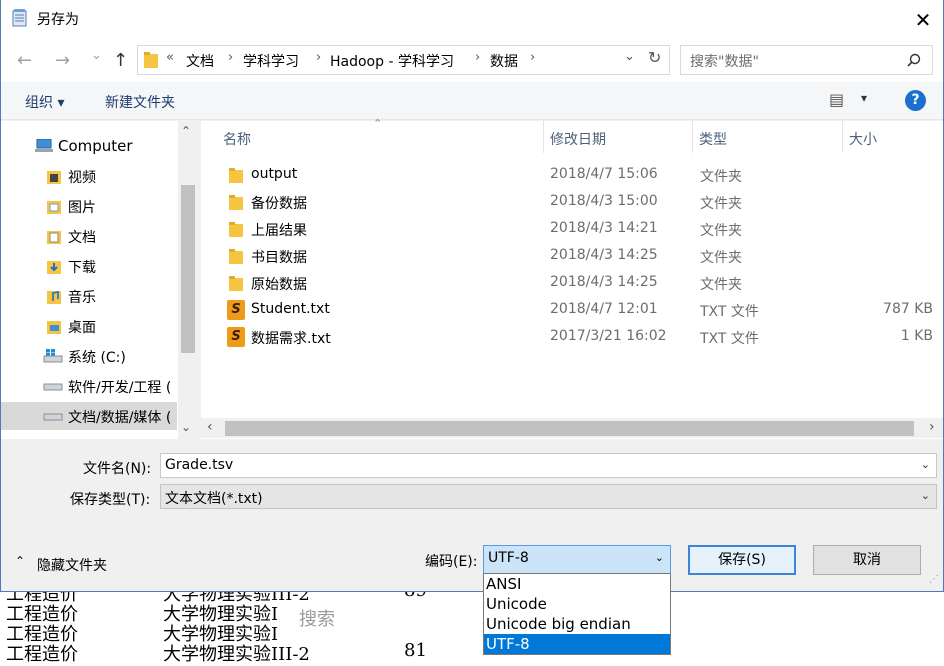  I want to click on hide-folders-button: 隐藏文件夹, so click(72, 565).